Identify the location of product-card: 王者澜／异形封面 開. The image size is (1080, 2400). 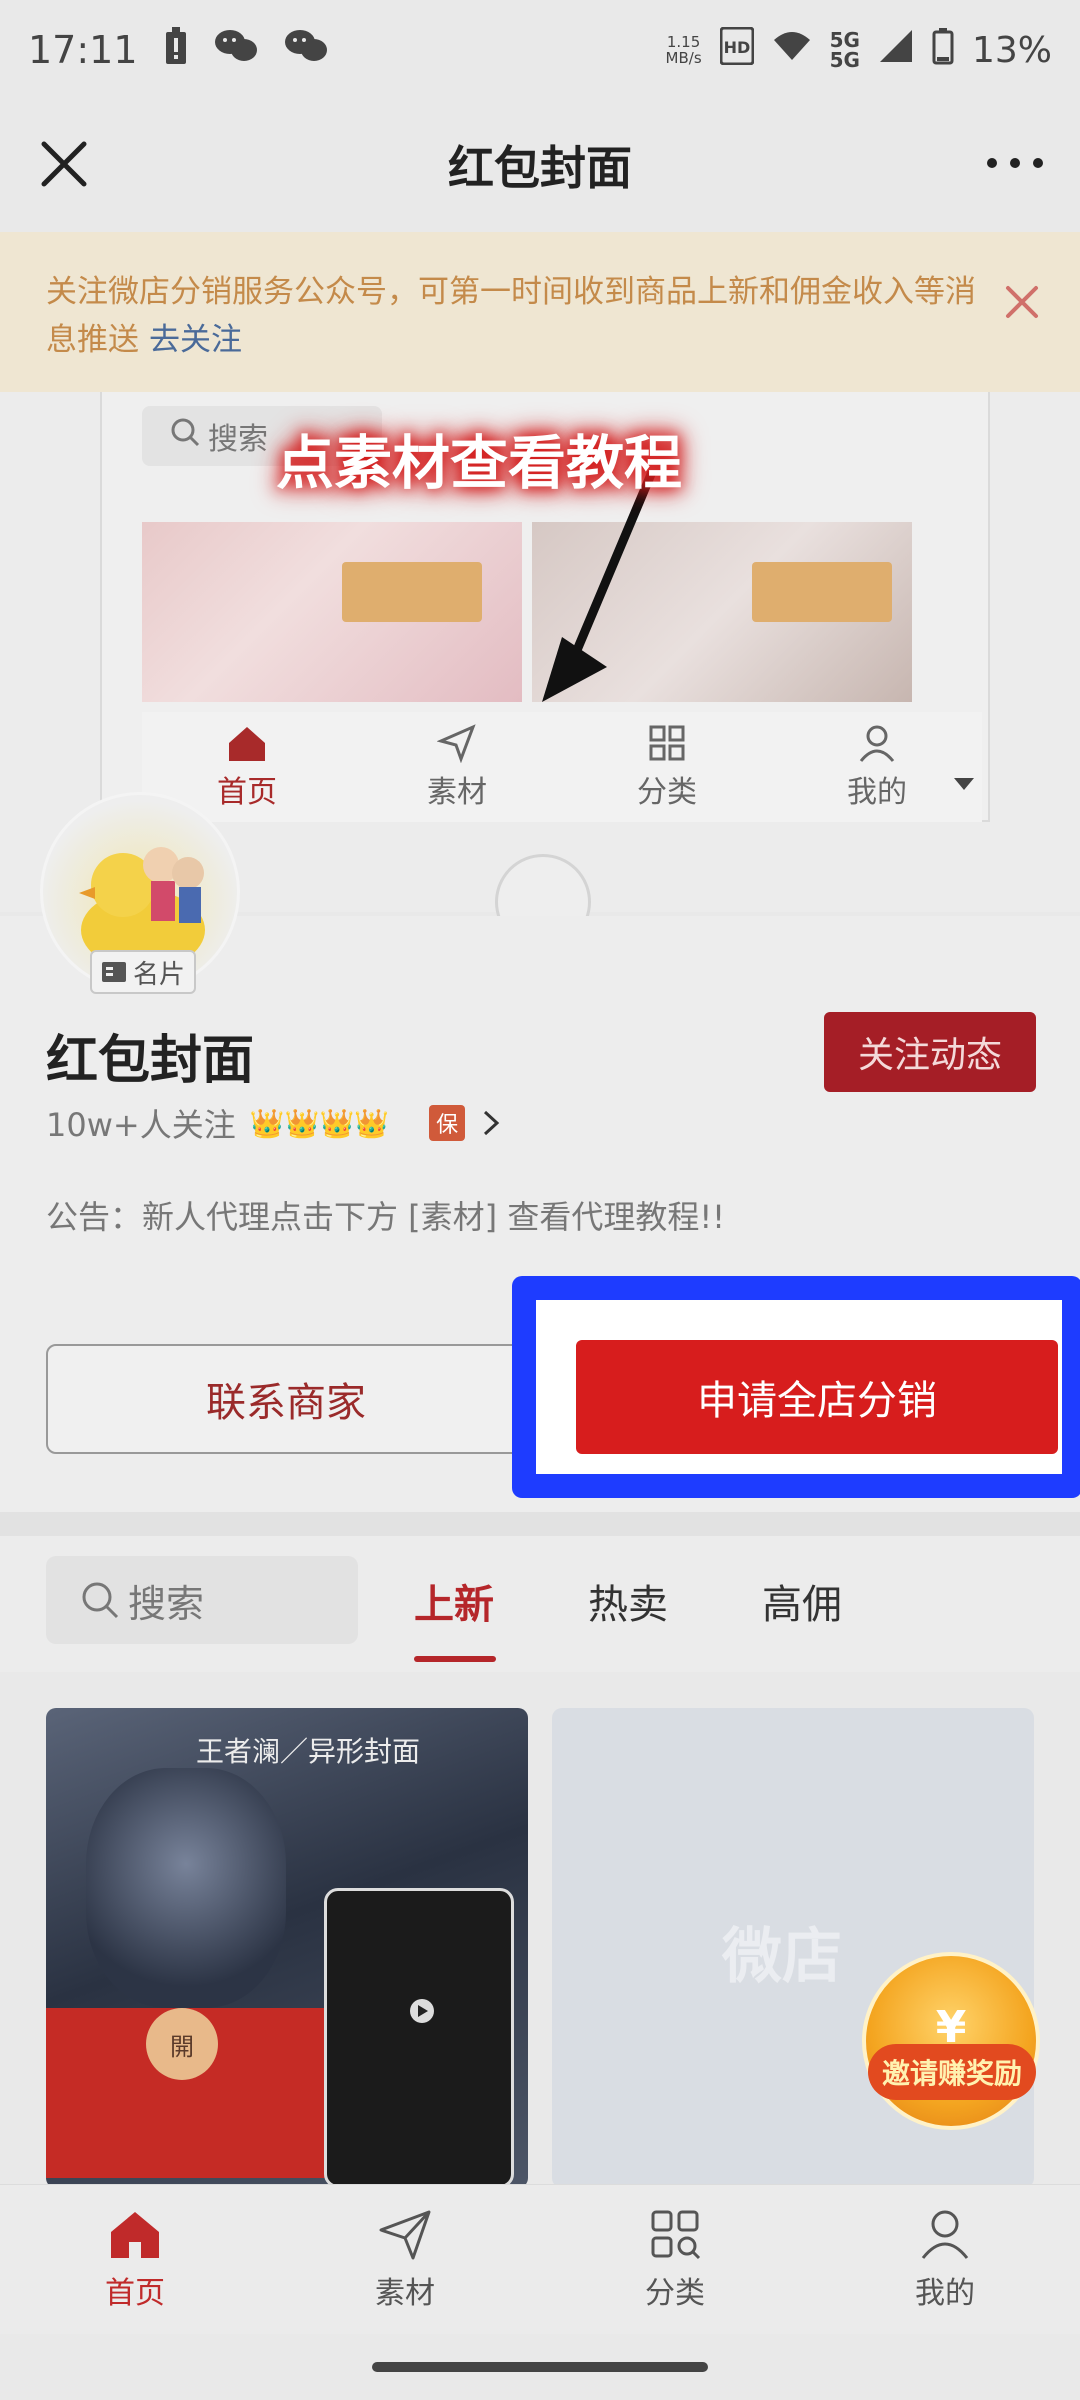
(287, 1948).